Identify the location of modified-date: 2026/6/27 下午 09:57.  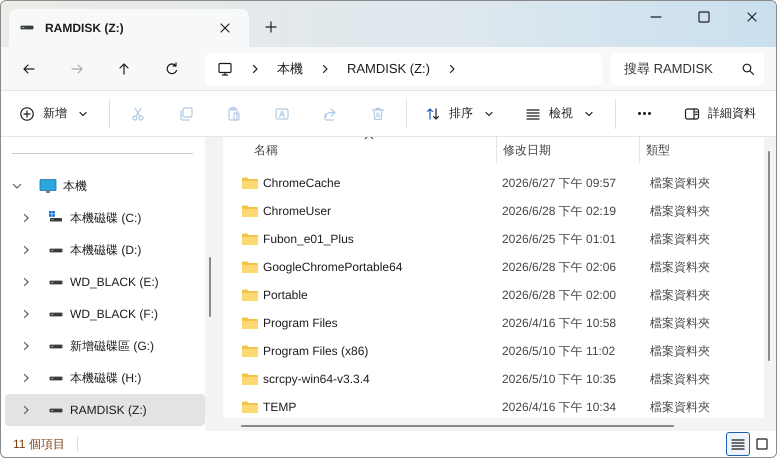
(559, 183).